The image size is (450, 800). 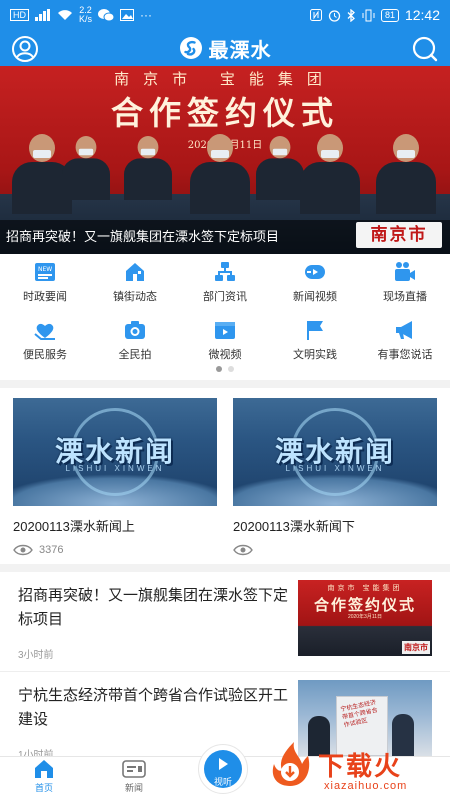 What do you see at coordinates (335, 550) in the screenshot?
I see `video-meta` at bounding box center [335, 550].